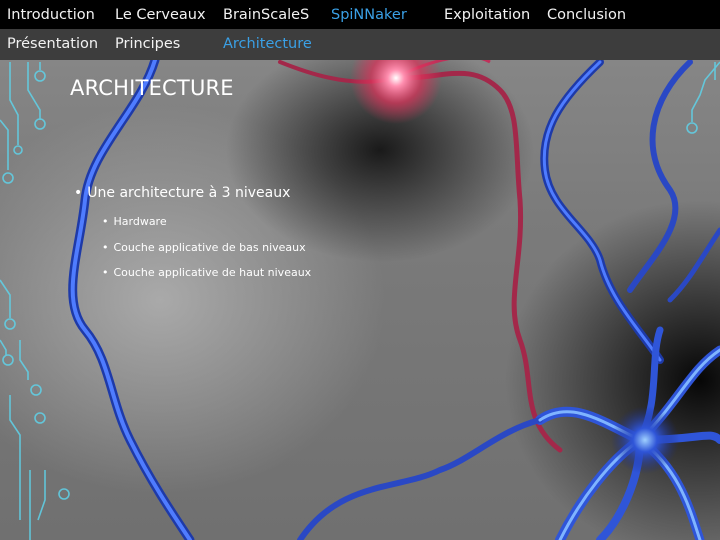 The width and height of the screenshot is (720, 540). I want to click on subbullet-bas-niveaux: • Couche applicative de bas niveaux, so click(204, 247).